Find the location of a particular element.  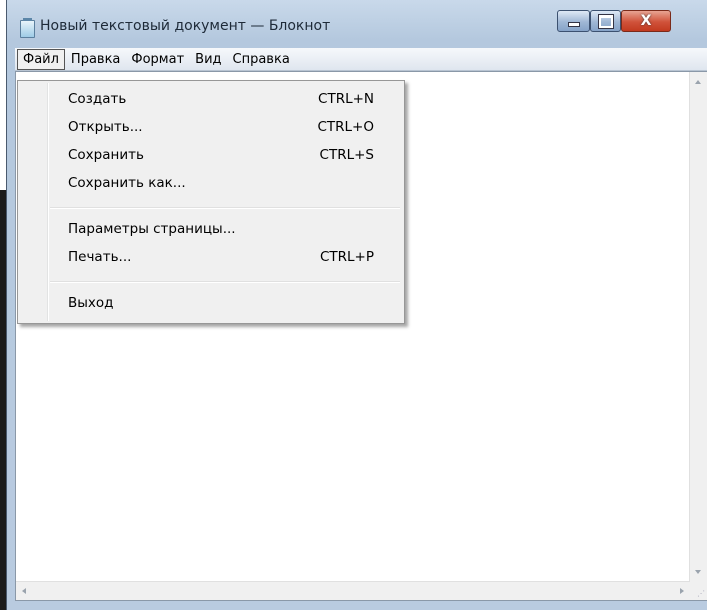

menu-edit: Правка is located at coordinates (95, 59).